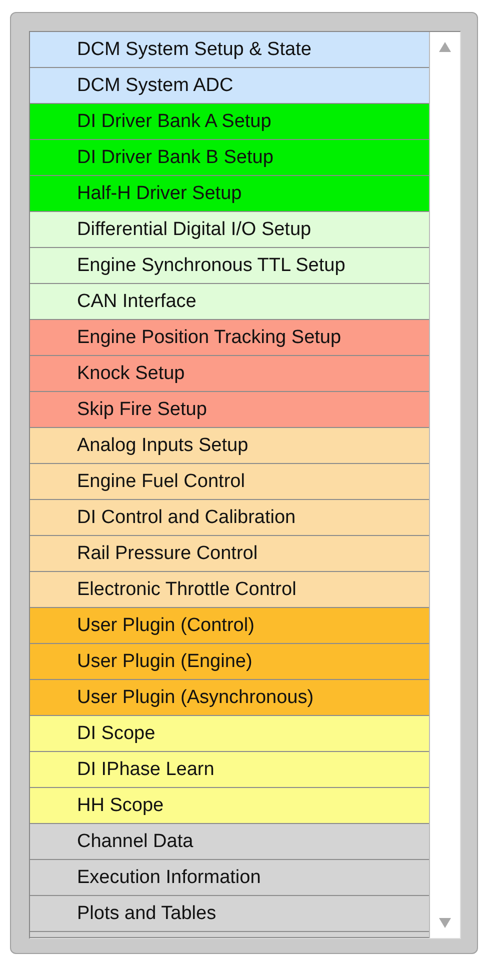  I want to click on list-item: CAN Interface, so click(229, 302).